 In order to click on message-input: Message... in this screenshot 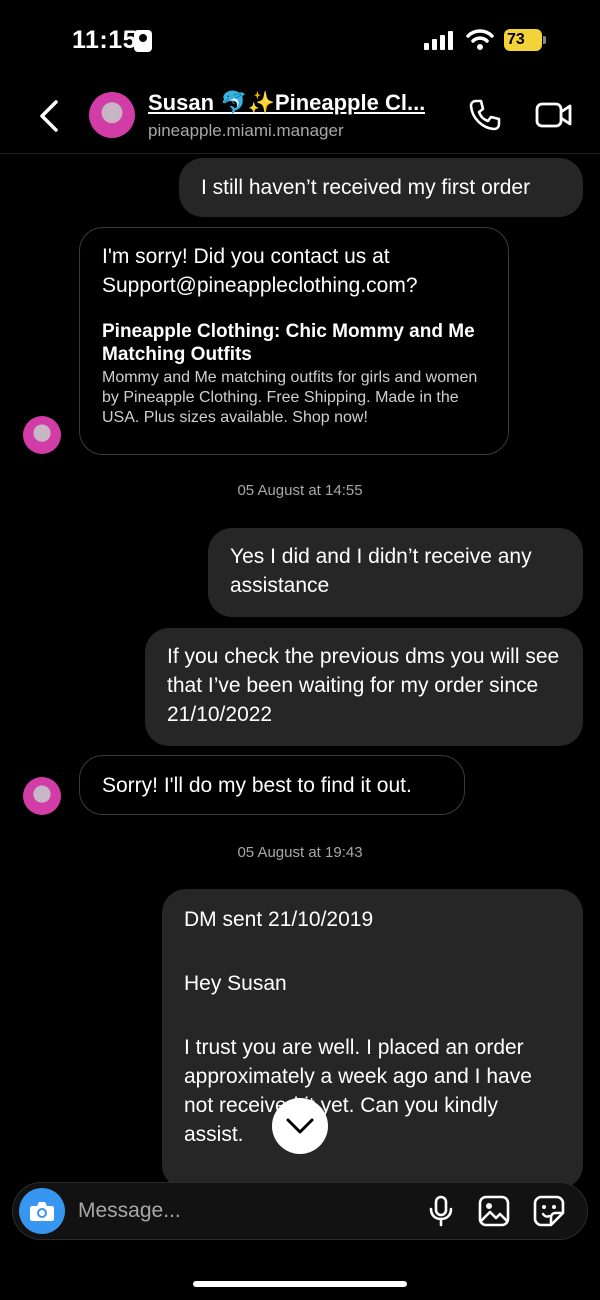, I will do `click(129, 1211)`.